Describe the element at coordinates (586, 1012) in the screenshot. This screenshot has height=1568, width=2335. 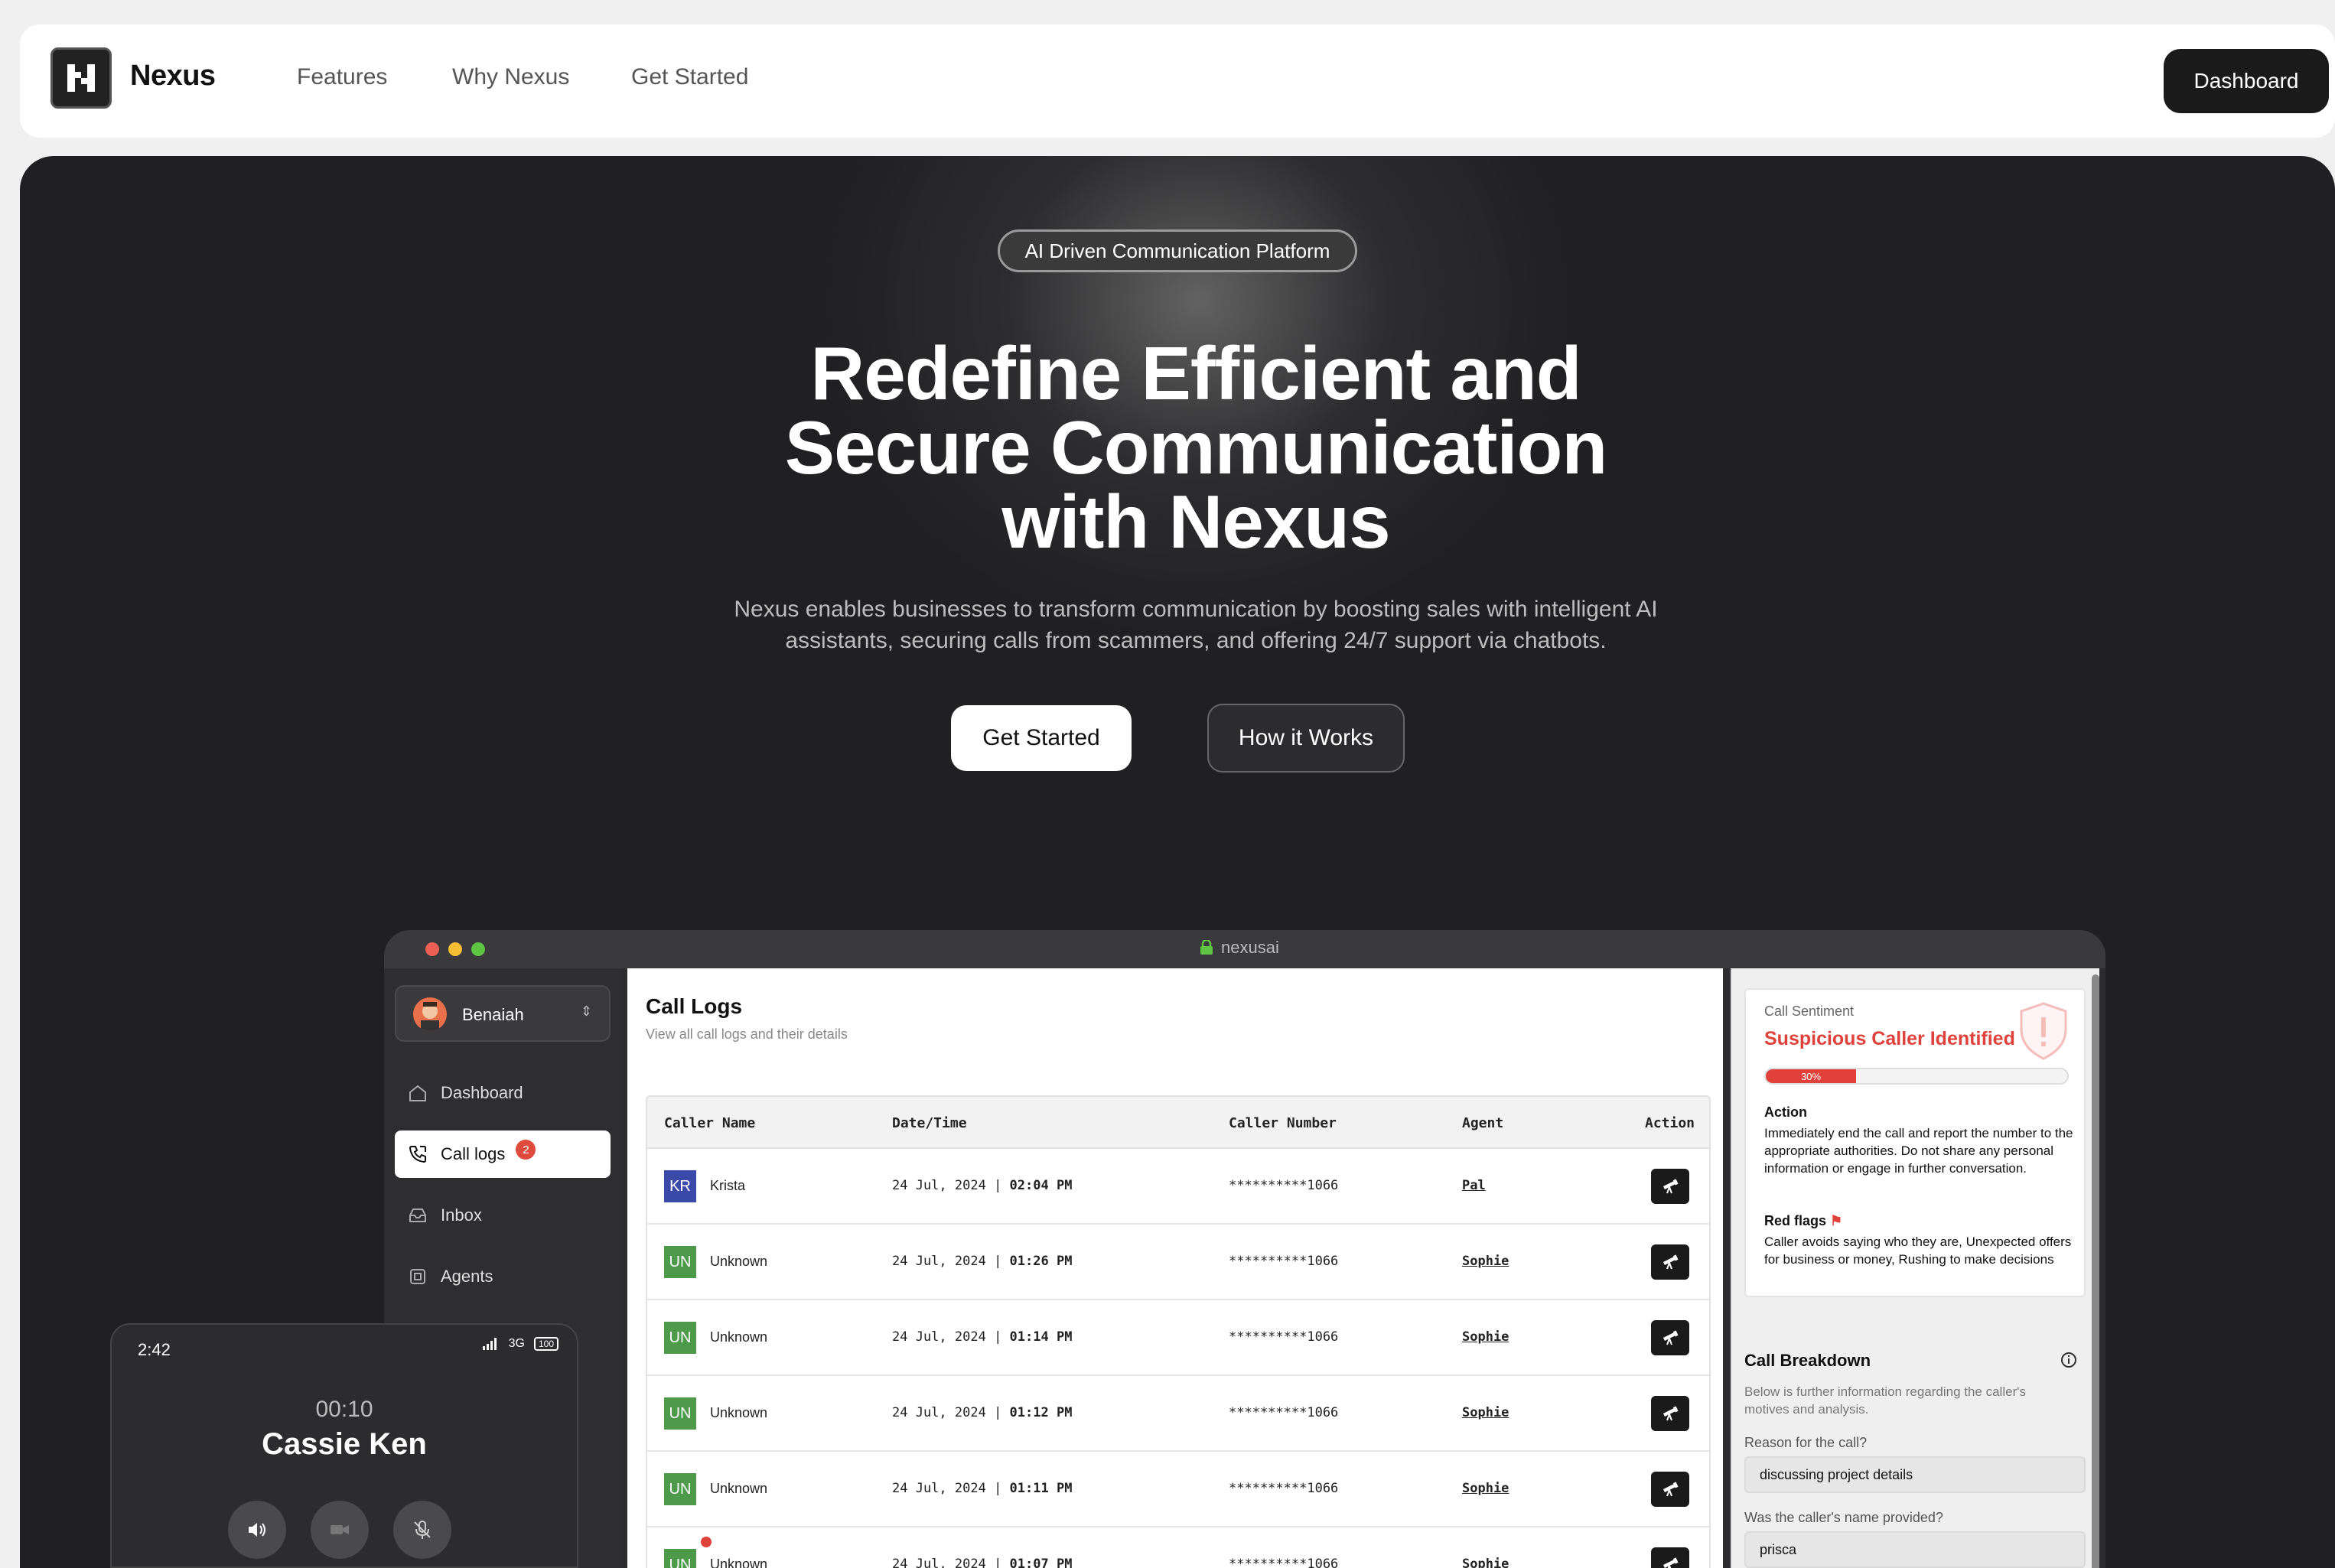
I see `chevron-up-down-icon: ⇕` at that location.